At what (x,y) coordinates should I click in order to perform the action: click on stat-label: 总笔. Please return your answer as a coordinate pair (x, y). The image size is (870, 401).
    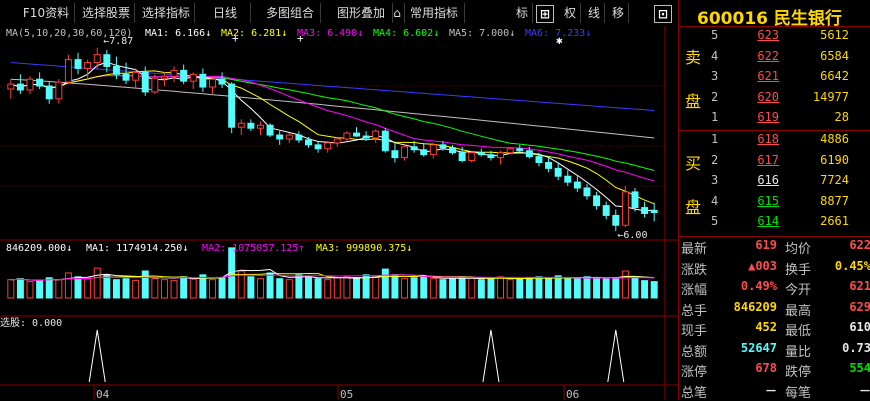
    Looking at the image, I should click on (694, 393).